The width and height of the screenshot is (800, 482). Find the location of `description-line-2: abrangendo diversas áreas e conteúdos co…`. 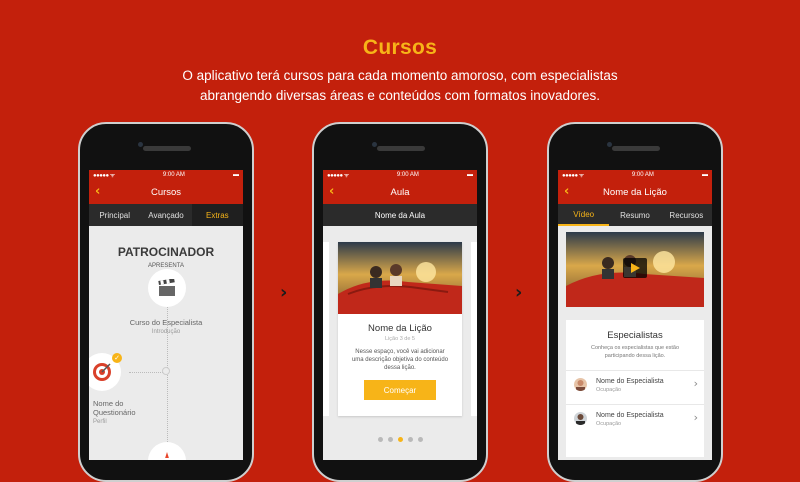

description-line-2: abrangendo diversas áreas e conteúdos co… is located at coordinates (400, 95).